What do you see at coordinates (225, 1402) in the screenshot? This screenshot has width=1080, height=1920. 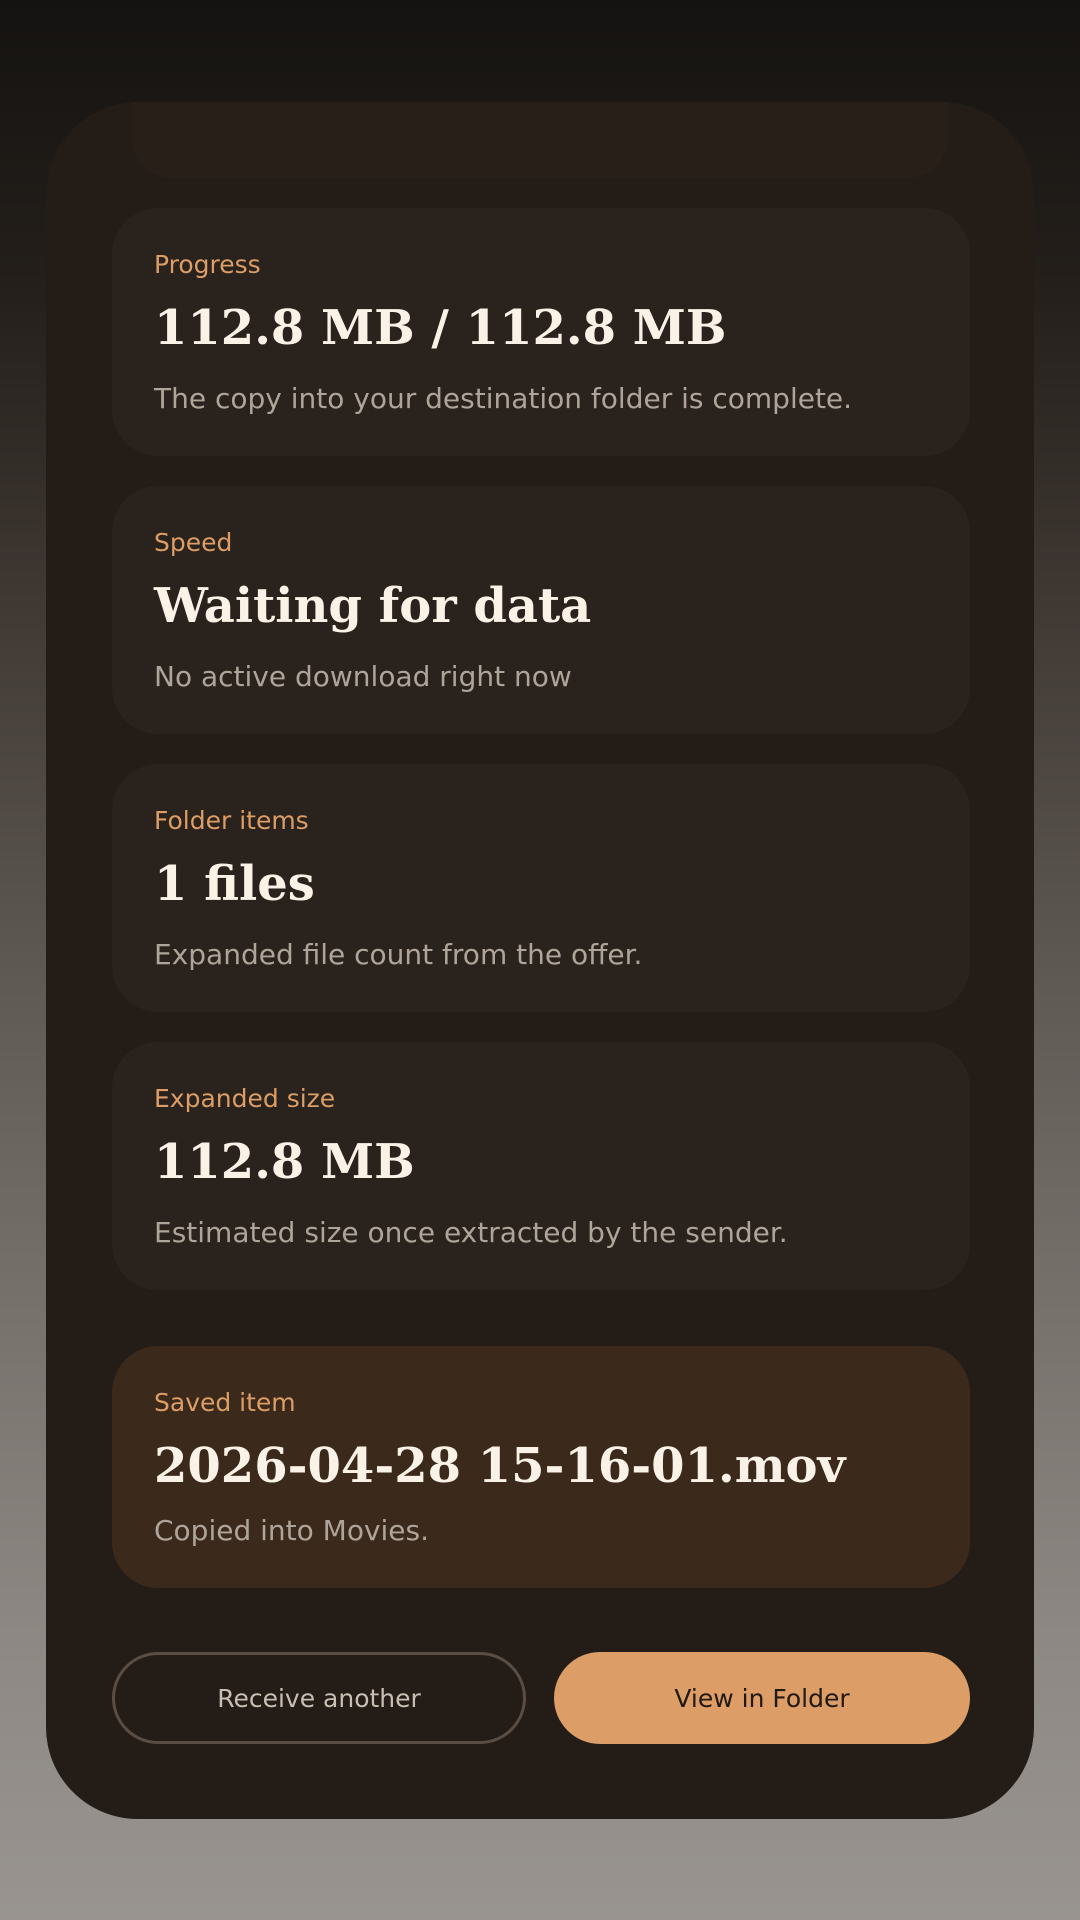 I see `saved-item-label: Saved item` at bounding box center [225, 1402].